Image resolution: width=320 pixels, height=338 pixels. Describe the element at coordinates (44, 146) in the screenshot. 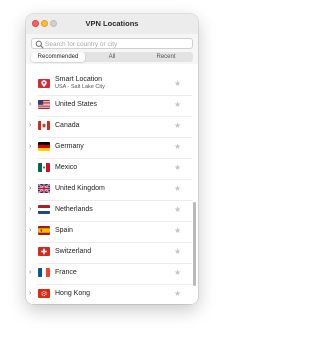

I see `germany-flag-icon` at that location.